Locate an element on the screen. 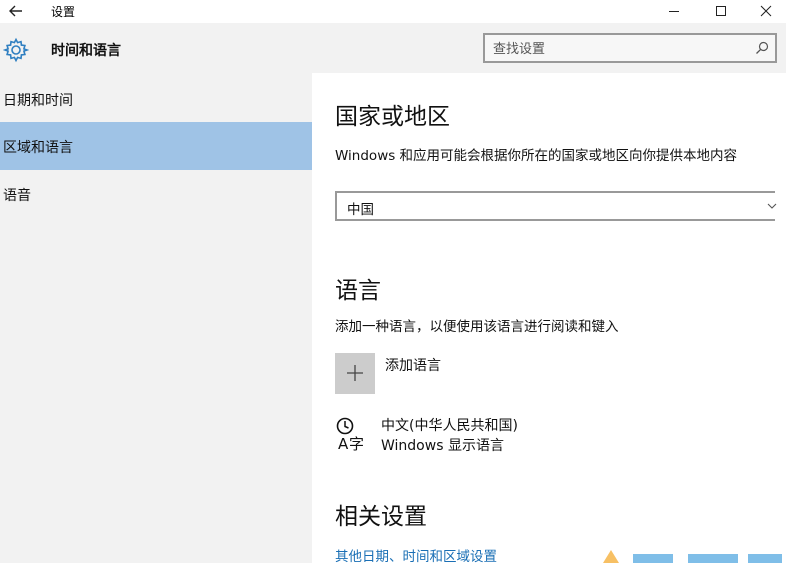 The height and width of the screenshot is (565, 786). search-box is located at coordinates (630, 48).